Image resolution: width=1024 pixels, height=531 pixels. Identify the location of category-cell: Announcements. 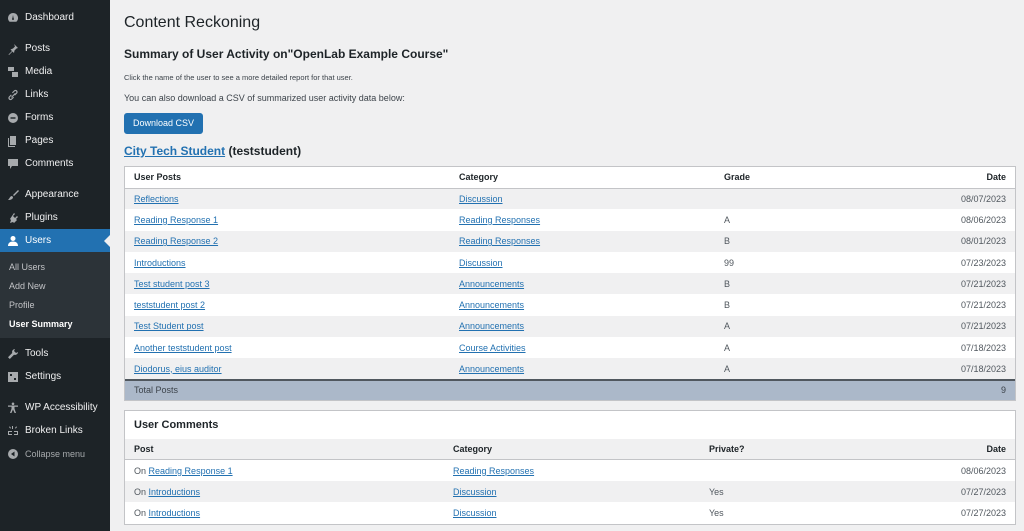
(582, 369).